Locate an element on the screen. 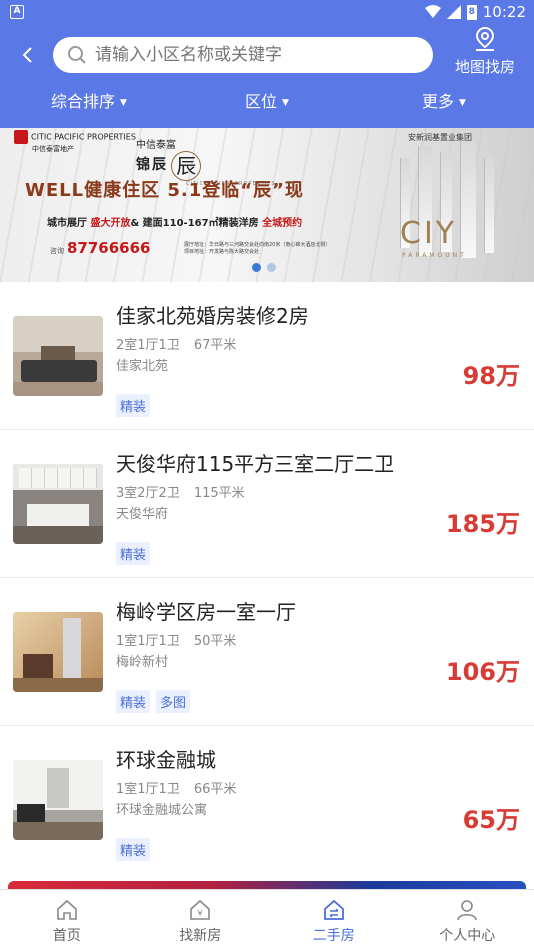 The image size is (534, 950). home-icon is located at coordinates (66, 909).